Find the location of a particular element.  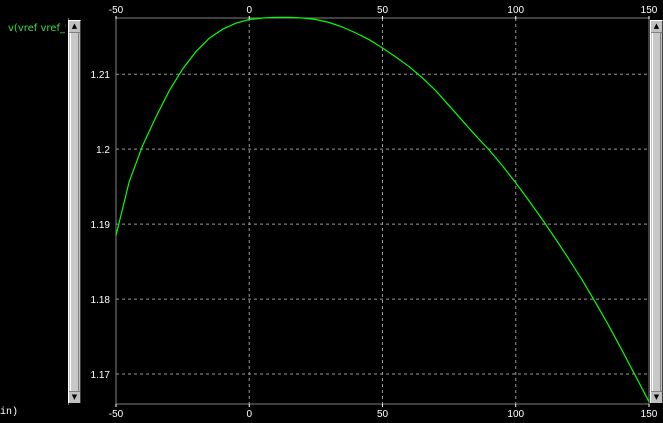

x-tick-label-top: 150 is located at coordinates (649, 10).